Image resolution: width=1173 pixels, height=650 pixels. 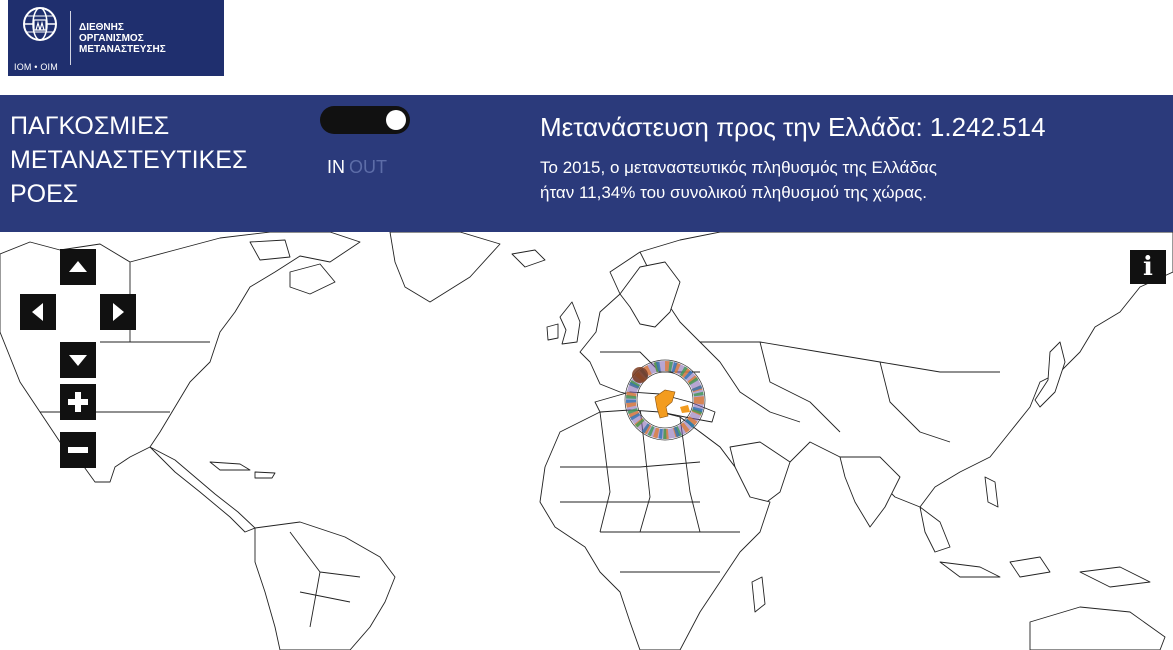 I want to click on australia, so click(x=1097, y=628).